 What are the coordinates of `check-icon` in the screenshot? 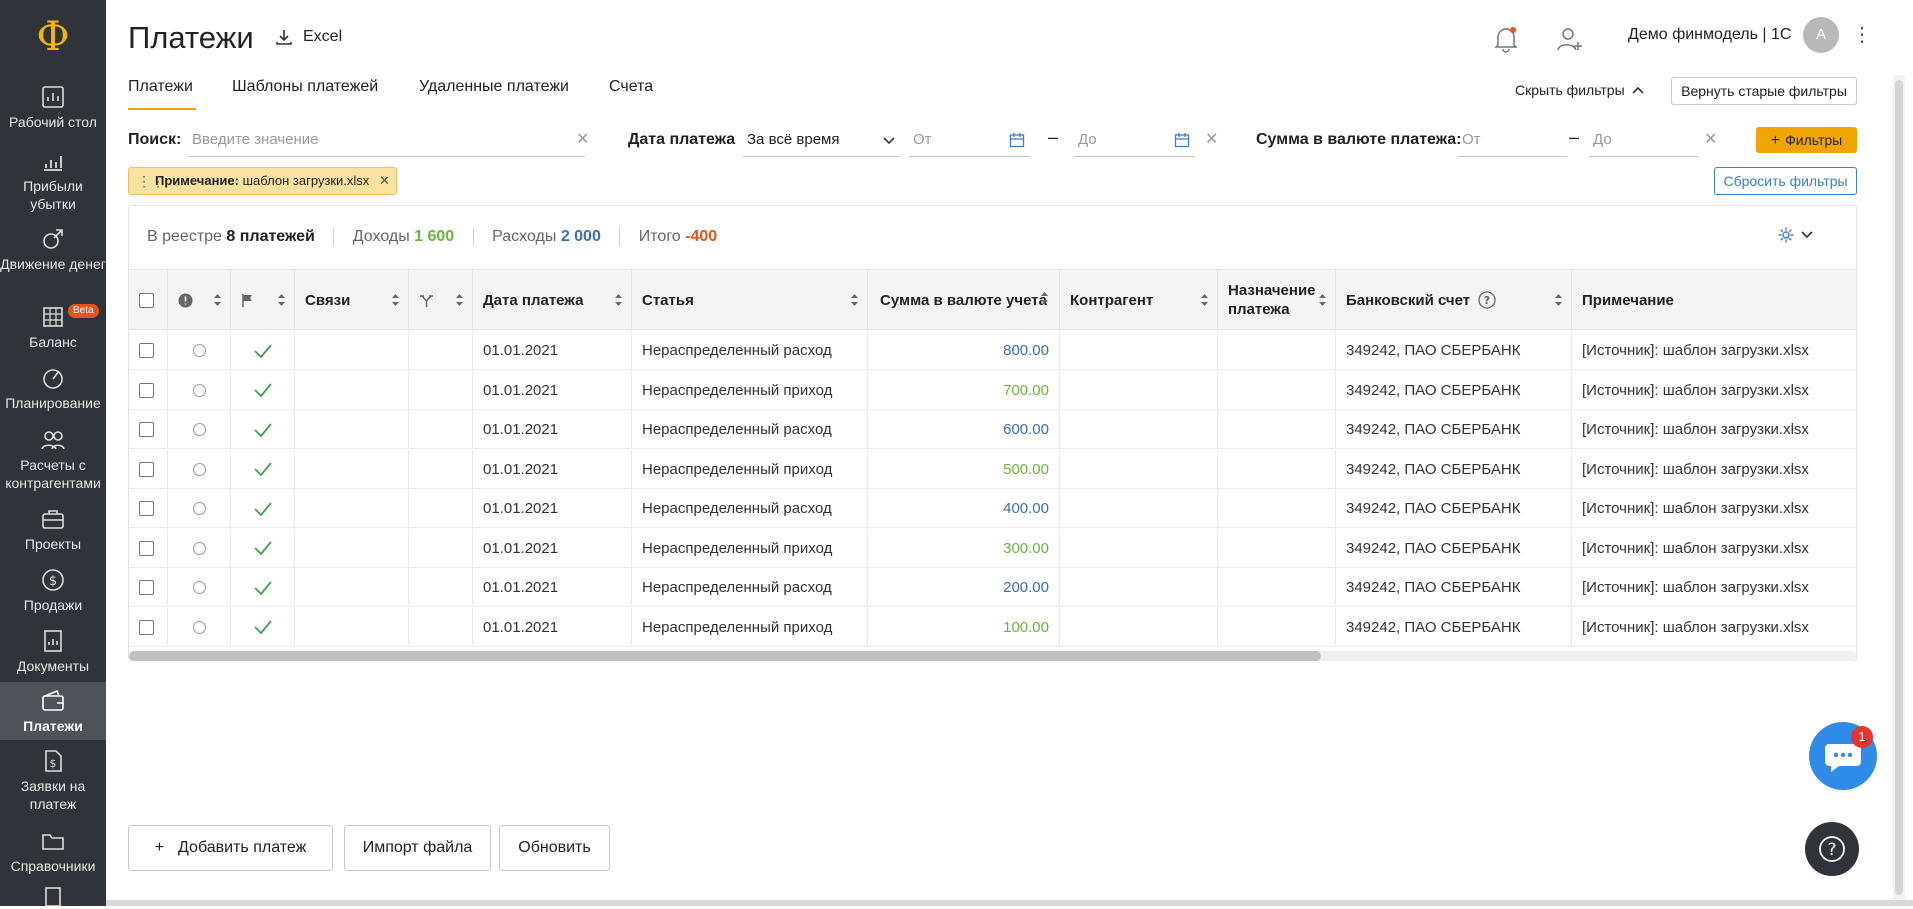 It's located at (262, 429).